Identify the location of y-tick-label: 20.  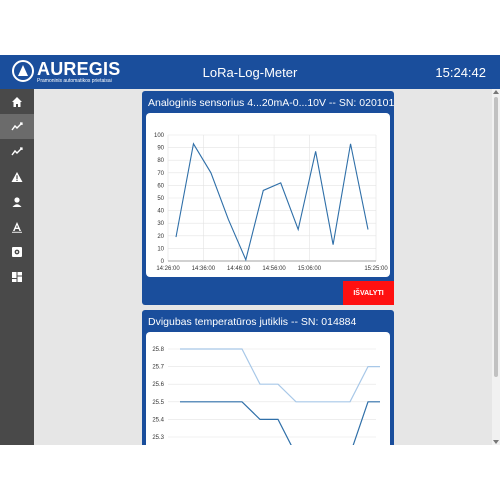
(160, 237).